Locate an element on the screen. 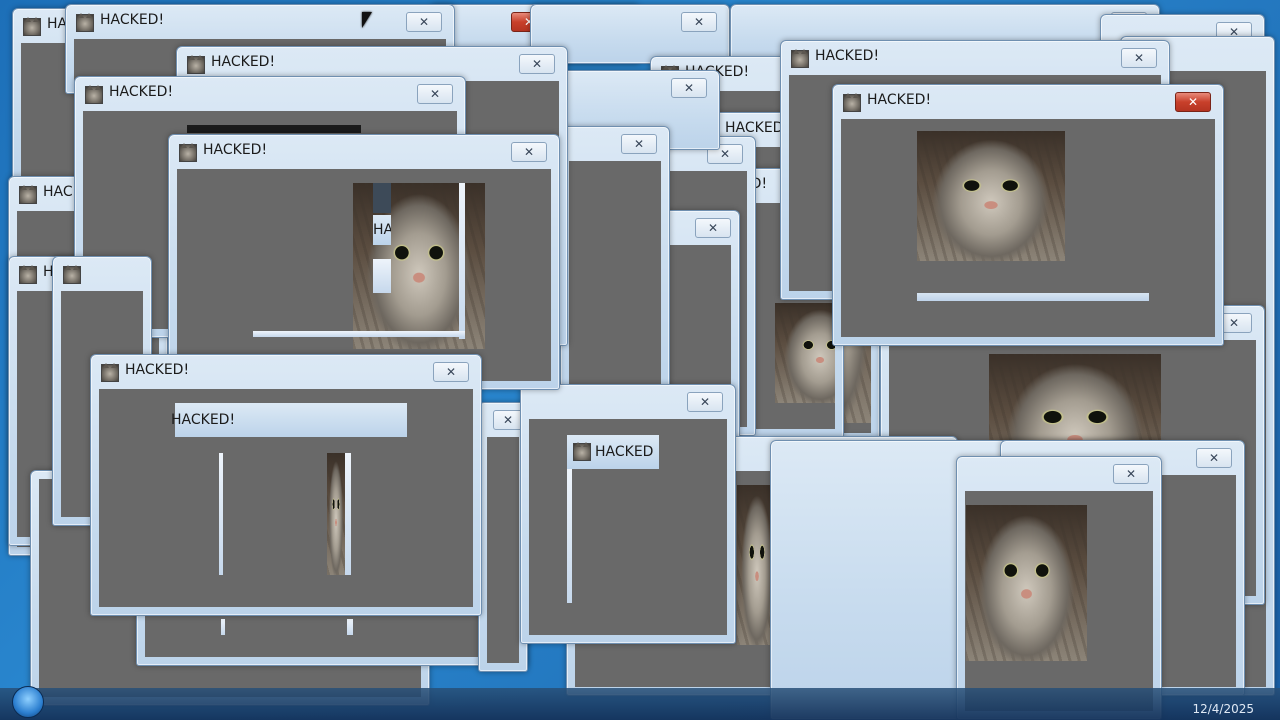 The height and width of the screenshot is (720, 1280). window-title: HAC is located at coordinates (58, 192).